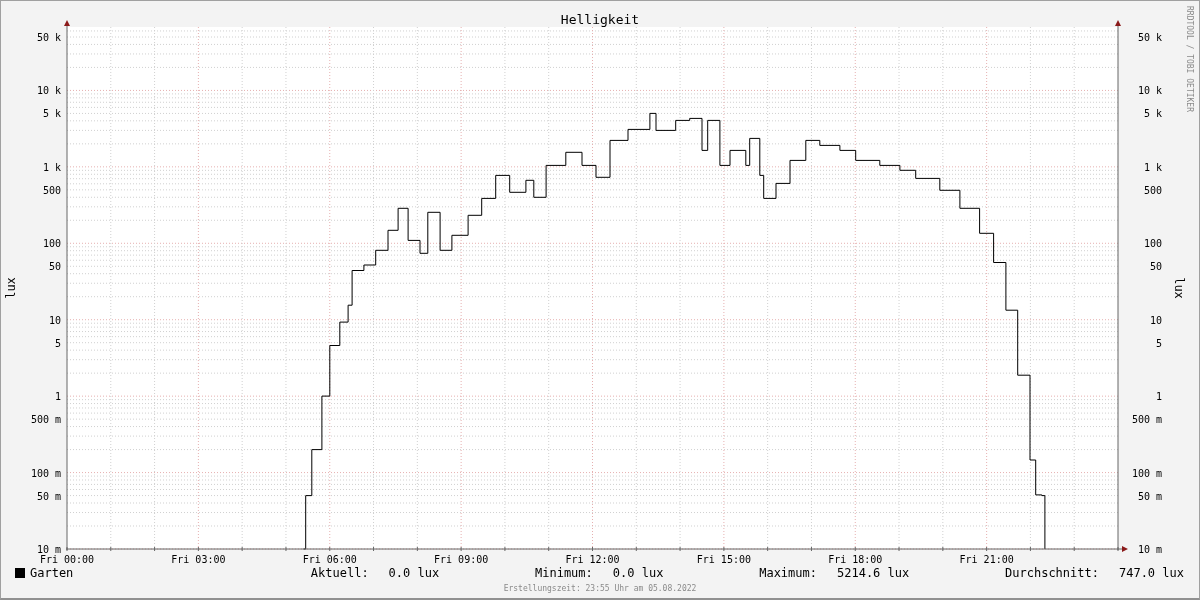 Image resolution: width=1200 pixels, height=600 pixels. What do you see at coordinates (1052, 573) in the screenshot?
I see `stat-label: Durchschnitt:` at bounding box center [1052, 573].